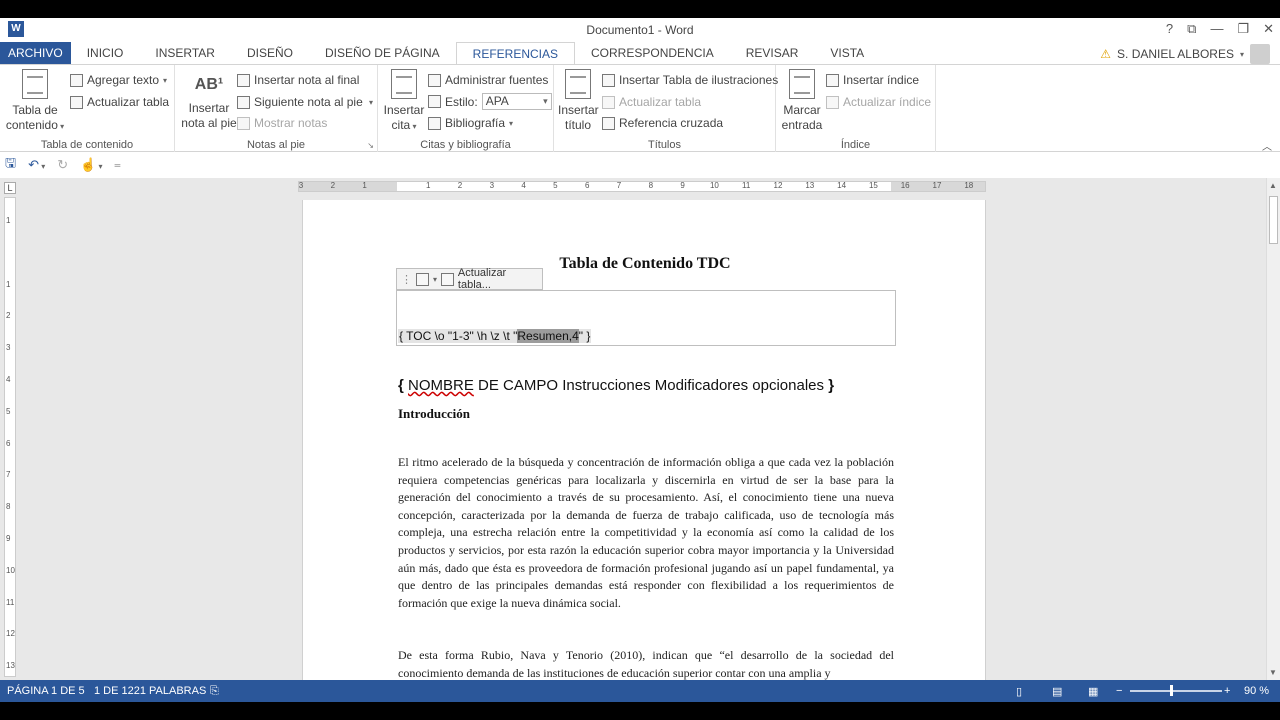 The image size is (1280, 720). What do you see at coordinates (1216, 29) in the screenshot?
I see `minimize-icon: —` at bounding box center [1216, 29].